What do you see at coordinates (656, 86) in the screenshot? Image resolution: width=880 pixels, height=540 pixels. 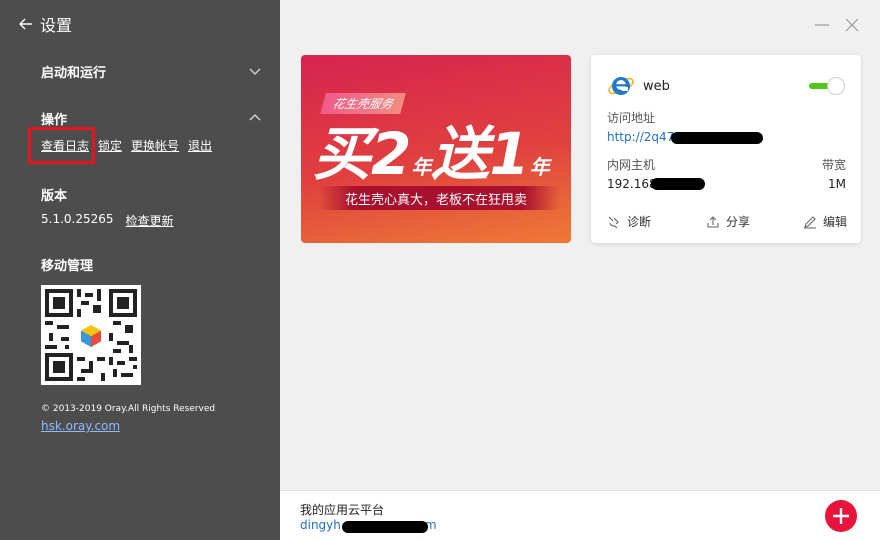 I see `service-name: web` at bounding box center [656, 86].